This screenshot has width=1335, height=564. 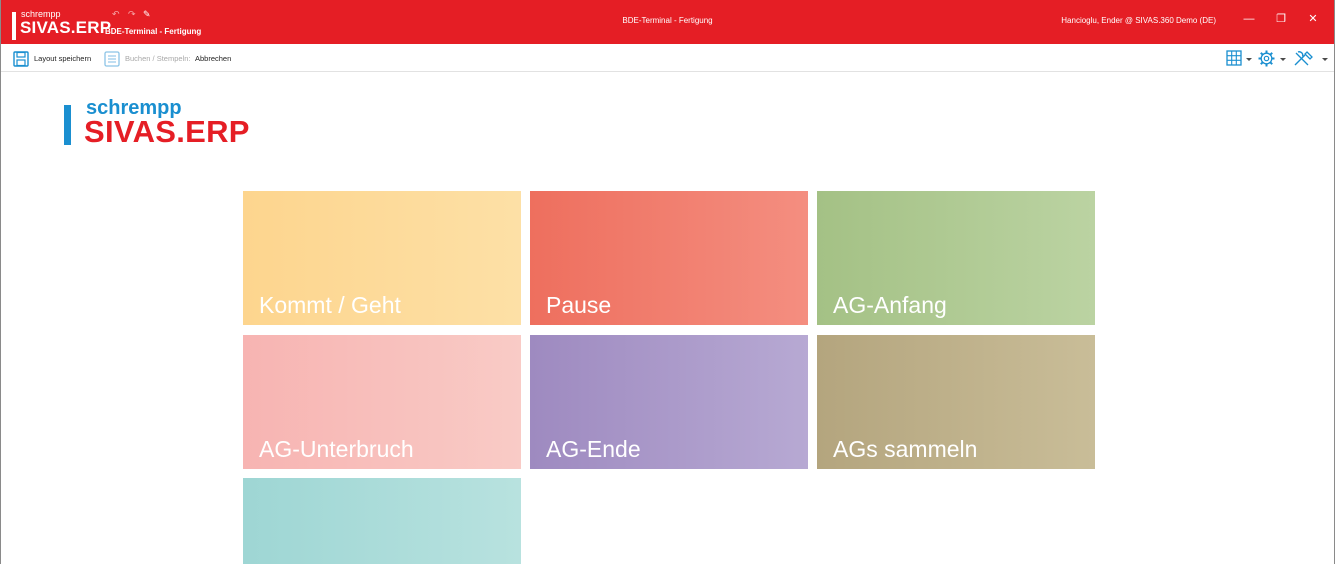 I want to click on tile-ag-unterbruch: AG-Unterbruch, so click(x=382, y=402).